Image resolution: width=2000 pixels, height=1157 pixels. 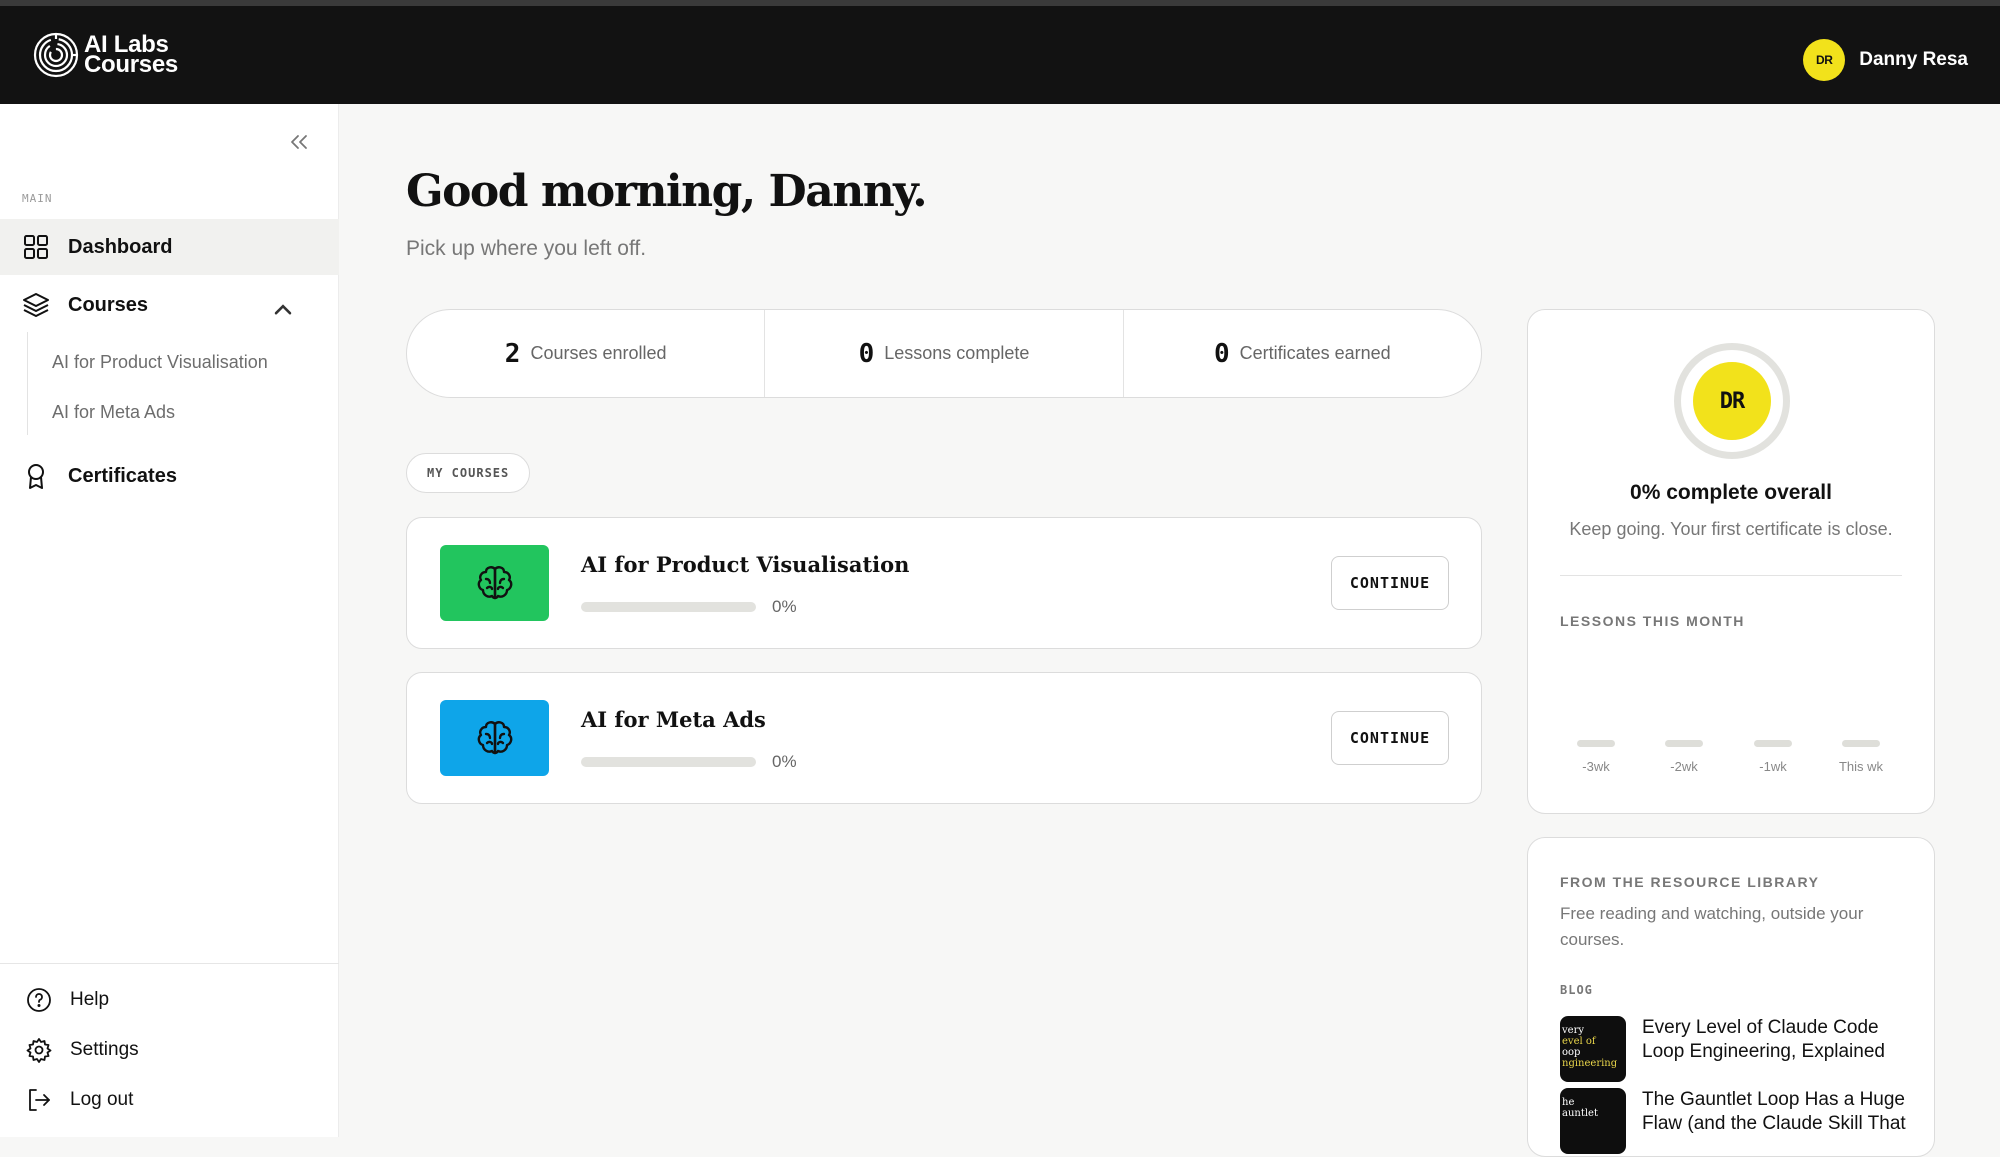 I want to click on blog-thumbnail: very evel of oop ngineering, so click(x=1593, y=1049).